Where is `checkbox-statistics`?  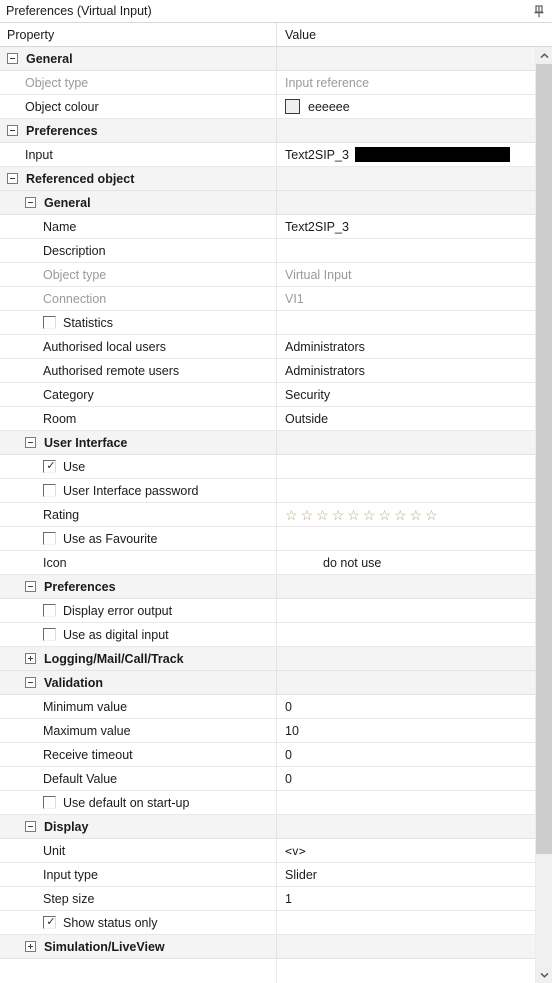
checkbox-statistics is located at coordinates (49, 322).